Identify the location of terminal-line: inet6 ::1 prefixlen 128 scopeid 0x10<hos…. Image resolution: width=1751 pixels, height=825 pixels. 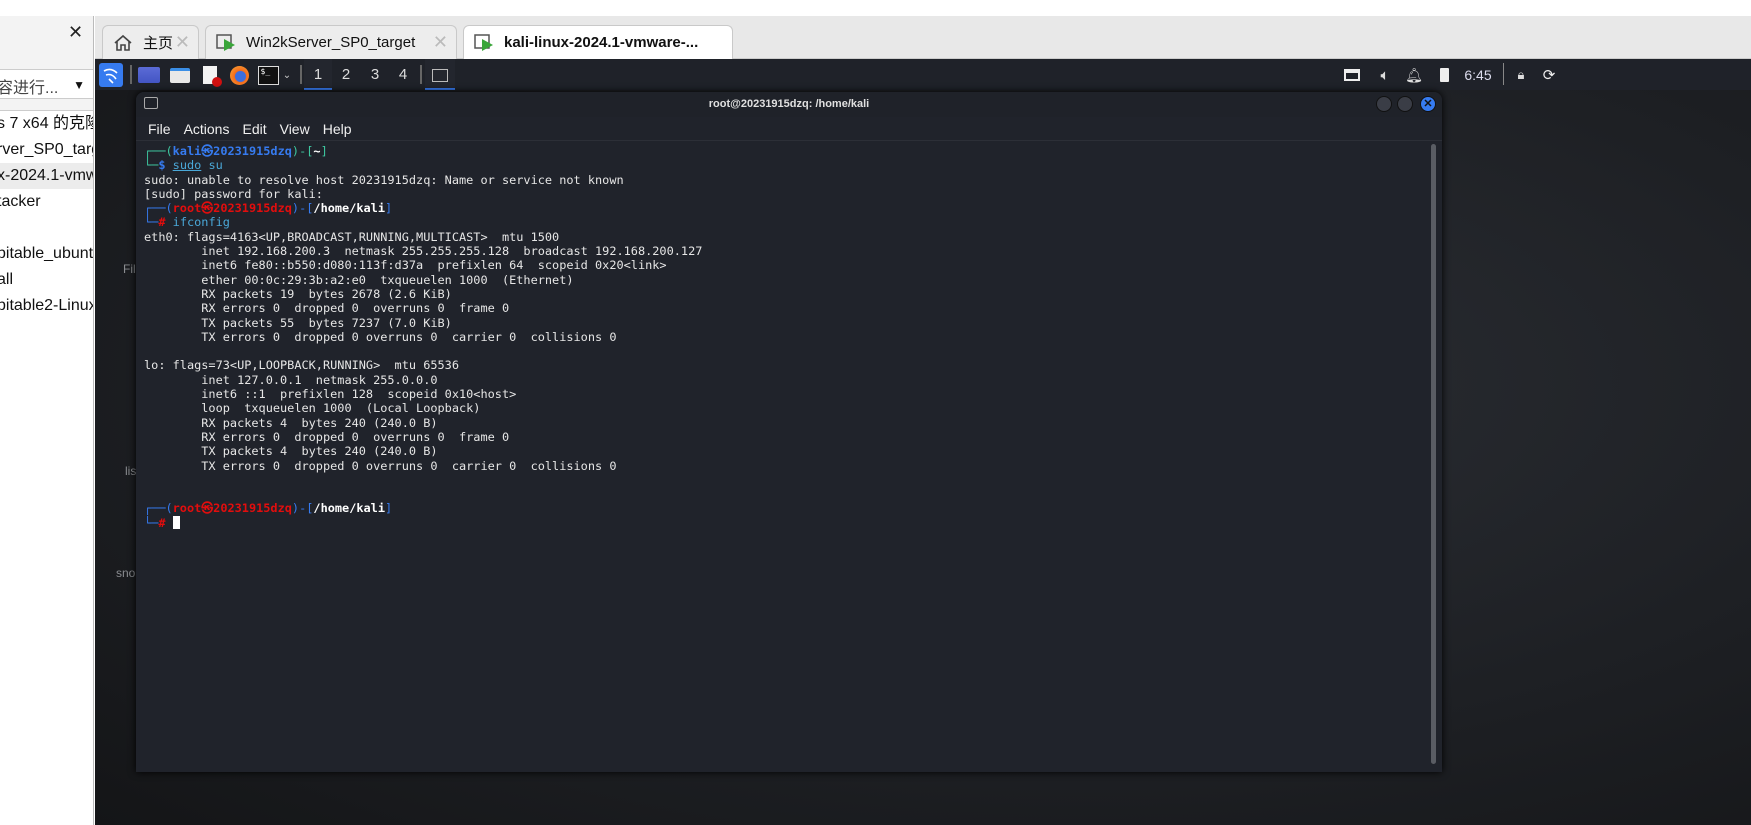
(786, 394).